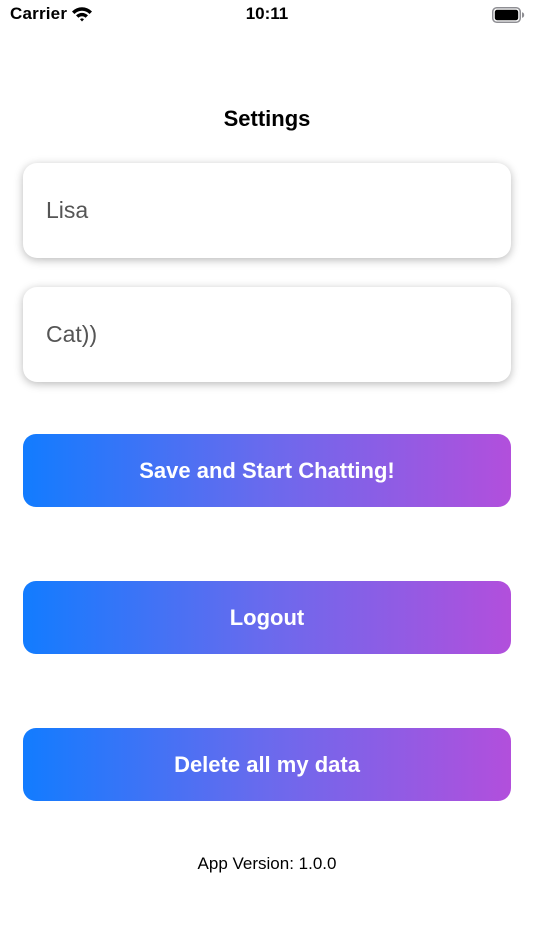  Describe the element at coordinates (267, 470) in the screenshot. I see `save-and-start-chatting-button: Save and Start Chatting!` at that location.